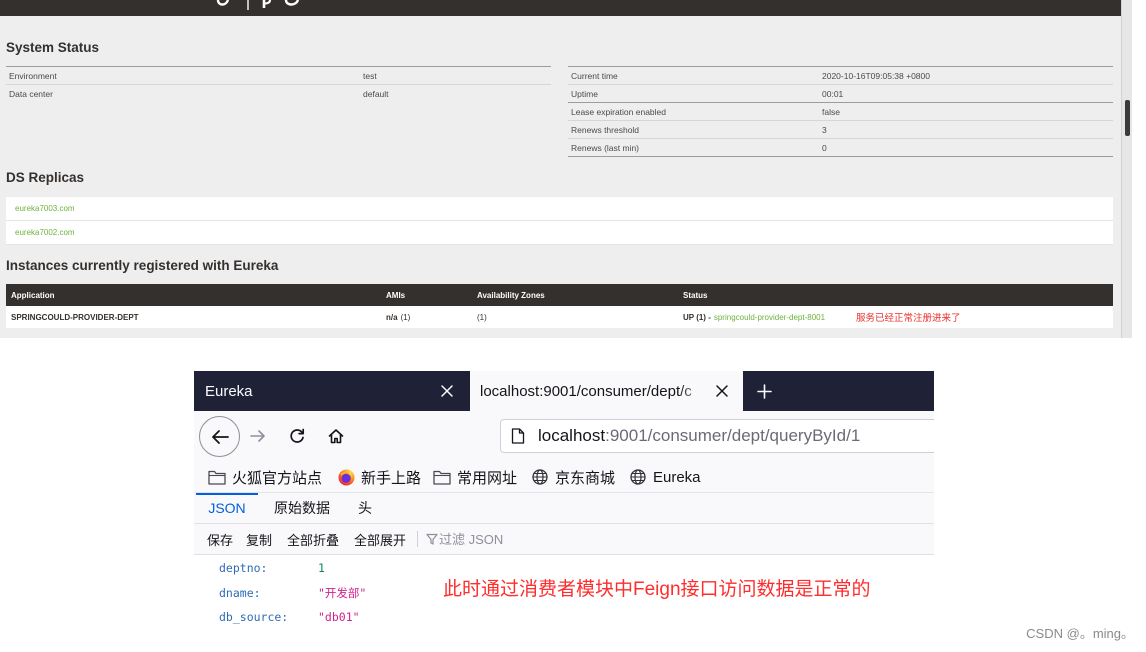 This screenshot has height=652, width=1146. Describe the element at coordinates (258, 436) in the screenshot. I see `forward-arrow-icon` at that location.